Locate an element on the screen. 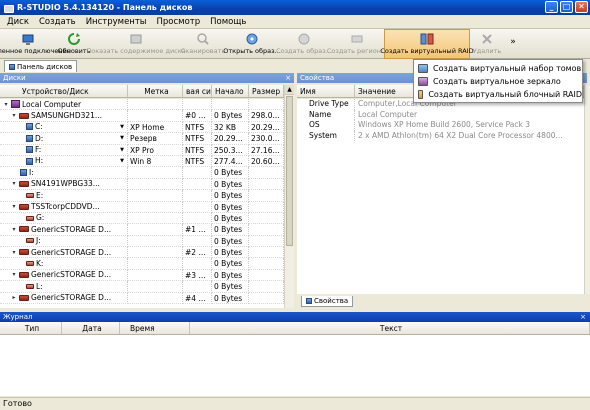  scan-button: Сканировать is located at coordinates (203, 44).